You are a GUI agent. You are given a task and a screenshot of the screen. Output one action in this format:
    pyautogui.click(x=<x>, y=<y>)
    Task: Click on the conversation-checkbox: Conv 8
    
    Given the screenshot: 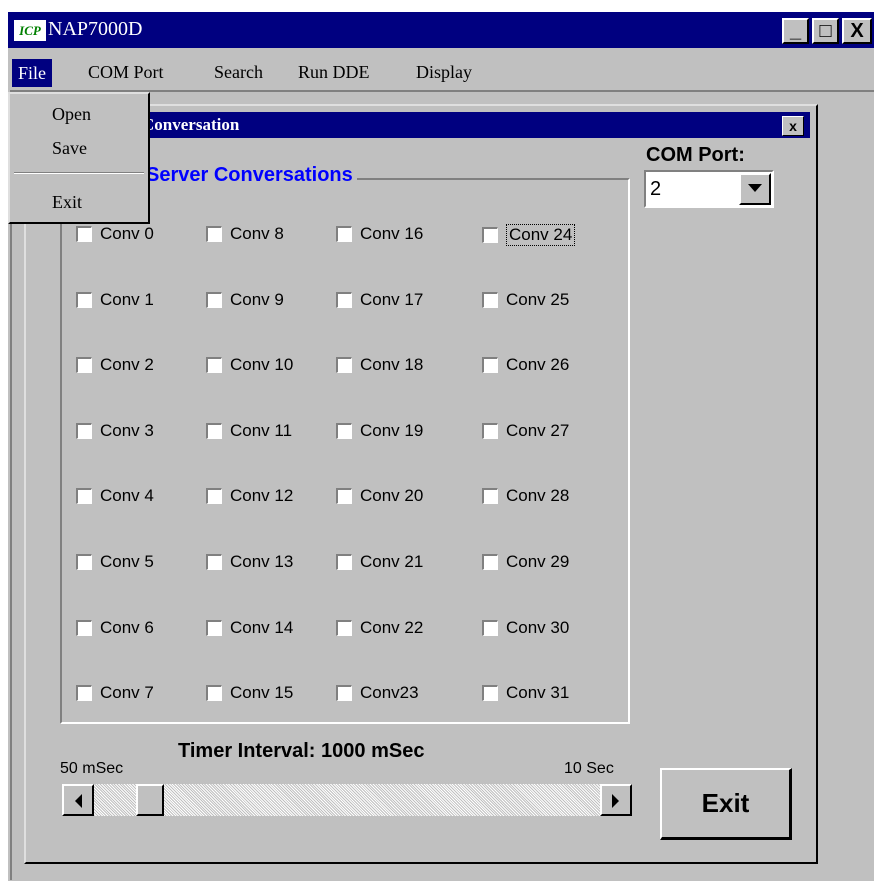 What is the action you would take?
    pyautogui.click(x=245, y=234)
    